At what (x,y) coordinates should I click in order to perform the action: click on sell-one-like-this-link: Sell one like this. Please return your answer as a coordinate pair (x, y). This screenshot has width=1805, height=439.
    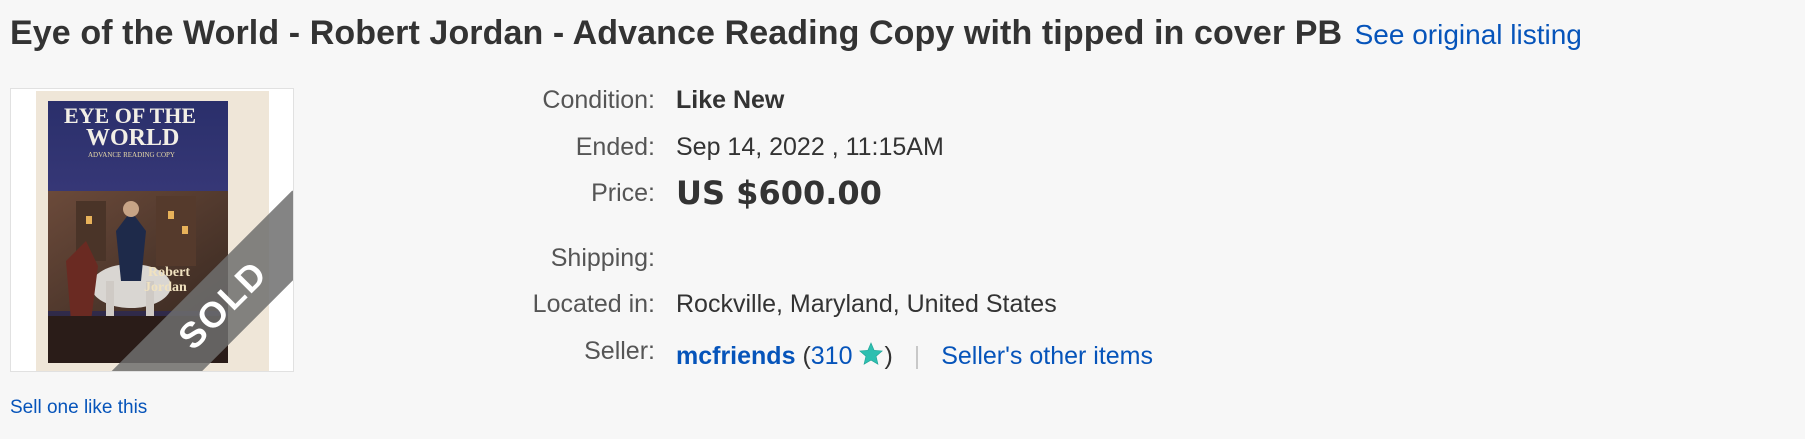
    Looking at the image, I should click on (78, 408).